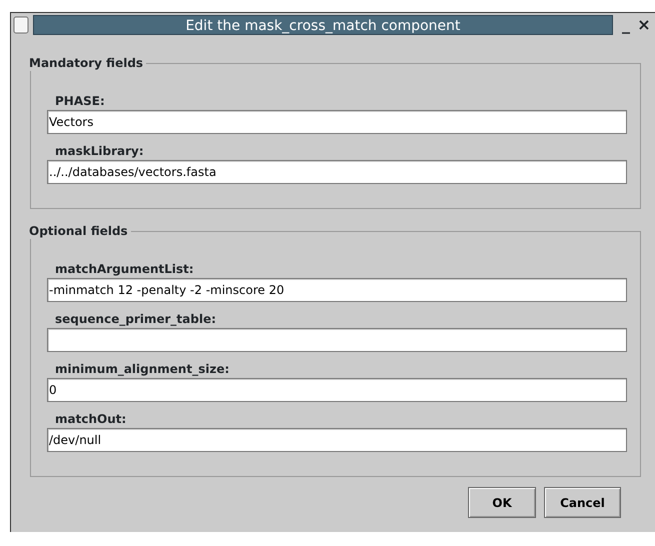 Image resolution: width=655 pixels, height=546 pixels. Describe the element at coordinates (502, 502) in the screenshot. I see `ok-button: OK` at that location.